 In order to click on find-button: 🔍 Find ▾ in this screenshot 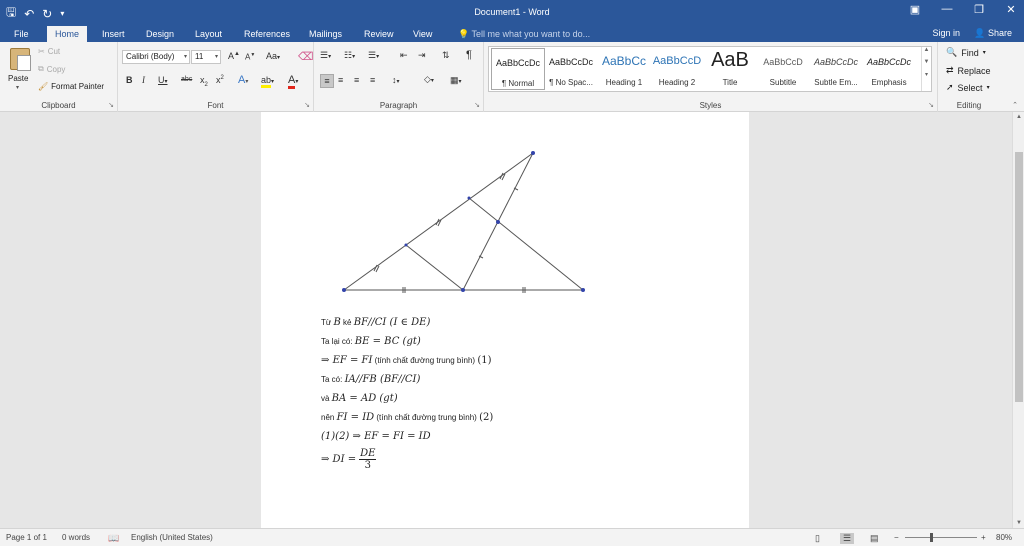, I will do `click(966, 52)`.